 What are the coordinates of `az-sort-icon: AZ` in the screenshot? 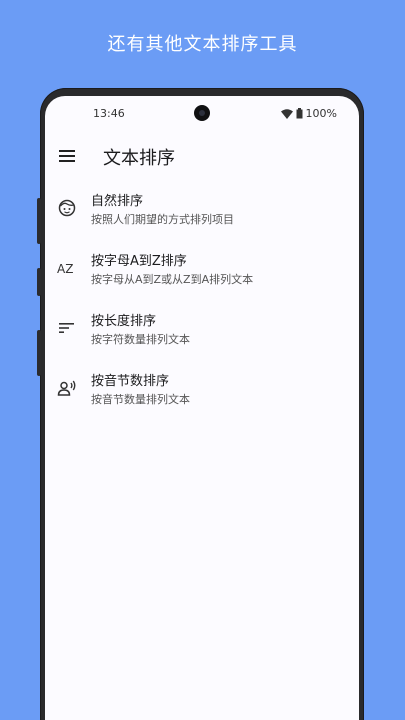 It's located at (67, 272).